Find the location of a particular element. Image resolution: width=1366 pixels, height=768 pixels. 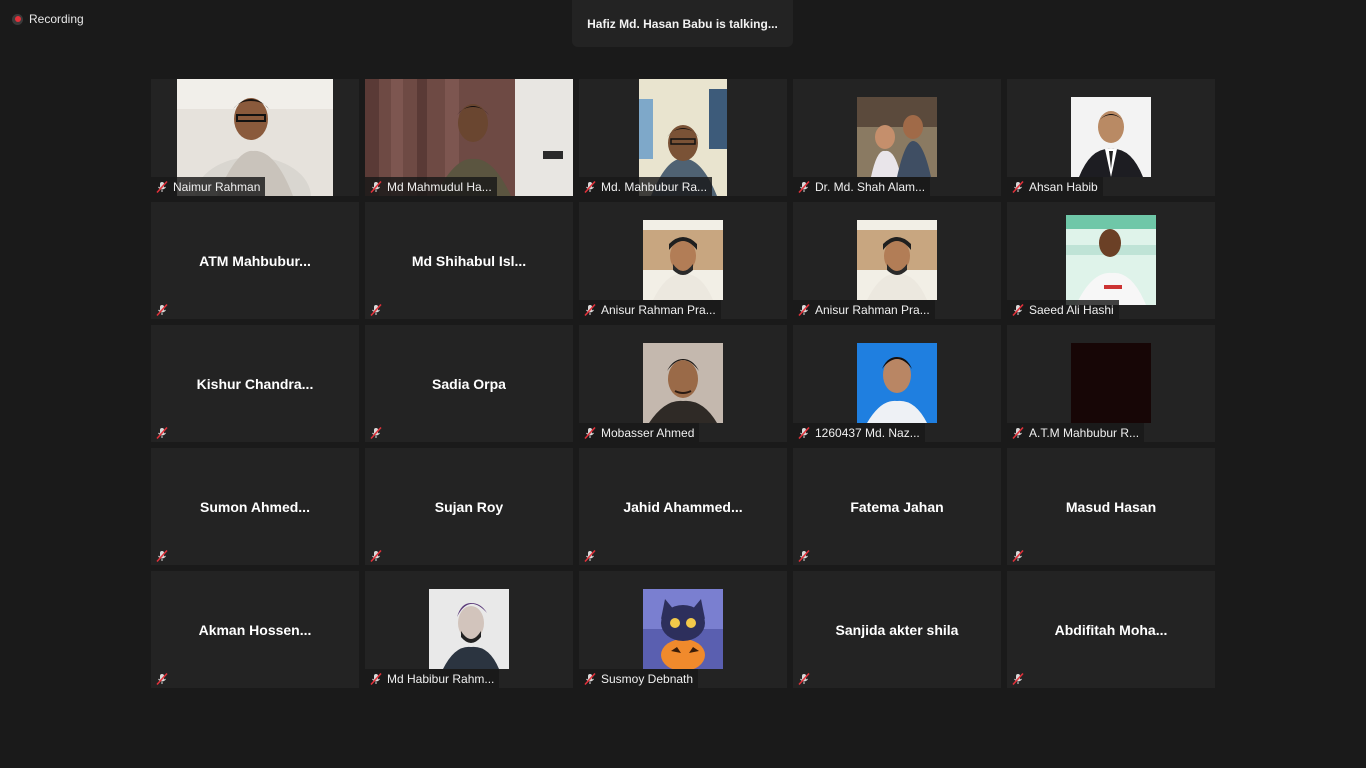

participant-tile: Ahsan Habib is located at coordinates (1111, 137).